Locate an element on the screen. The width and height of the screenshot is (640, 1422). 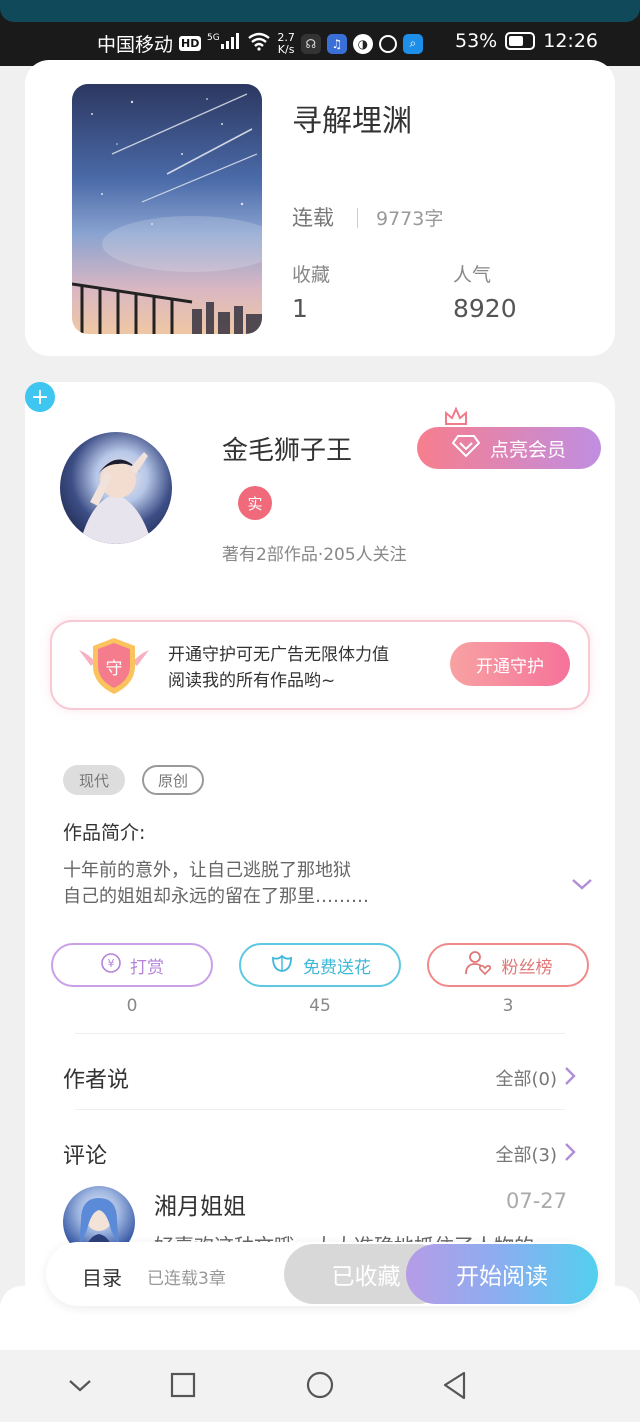
author-name: 金毛狮子王 is located at coordinates (287, 448).